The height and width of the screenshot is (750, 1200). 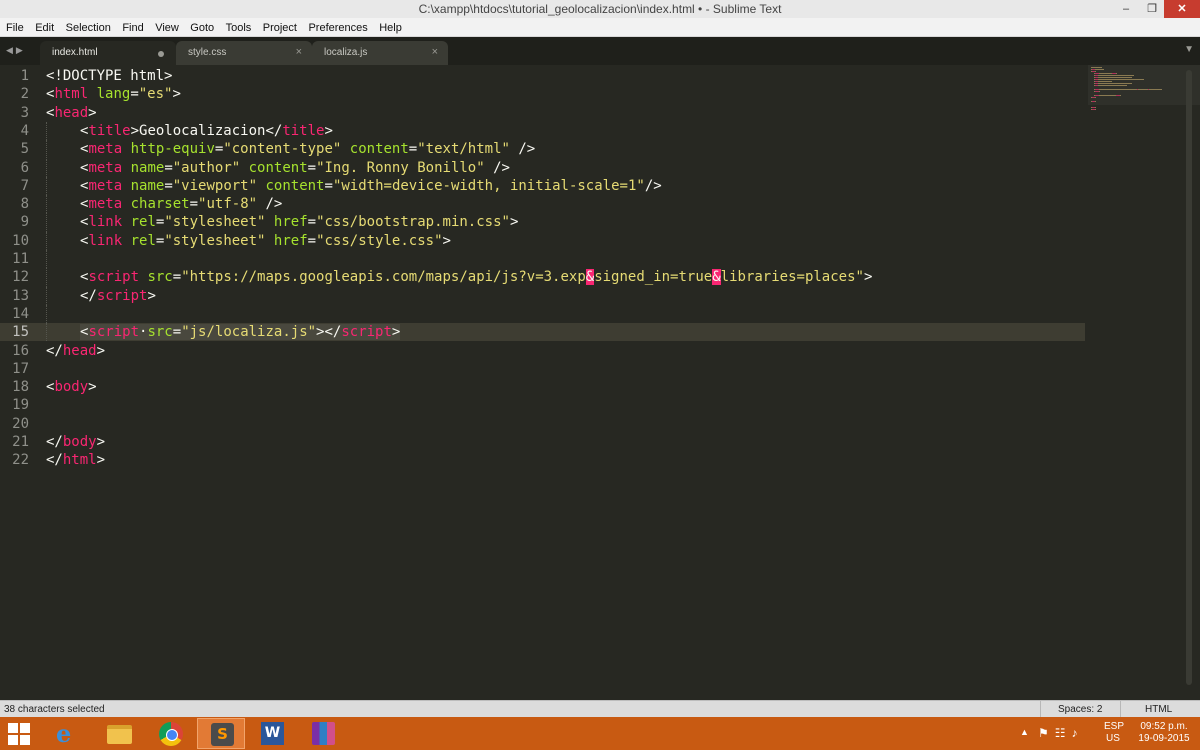 I want to click on string-token: "content-type", so click(x=282, y=149).